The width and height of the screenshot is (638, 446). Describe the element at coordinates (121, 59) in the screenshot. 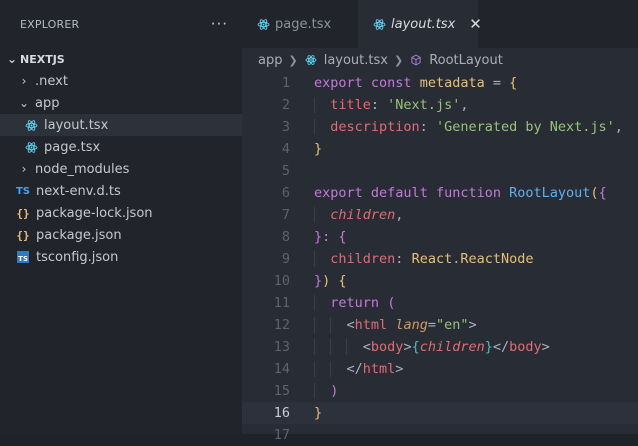

I see `workspace-root-folder: ⌄ NEXTJS` at that location.